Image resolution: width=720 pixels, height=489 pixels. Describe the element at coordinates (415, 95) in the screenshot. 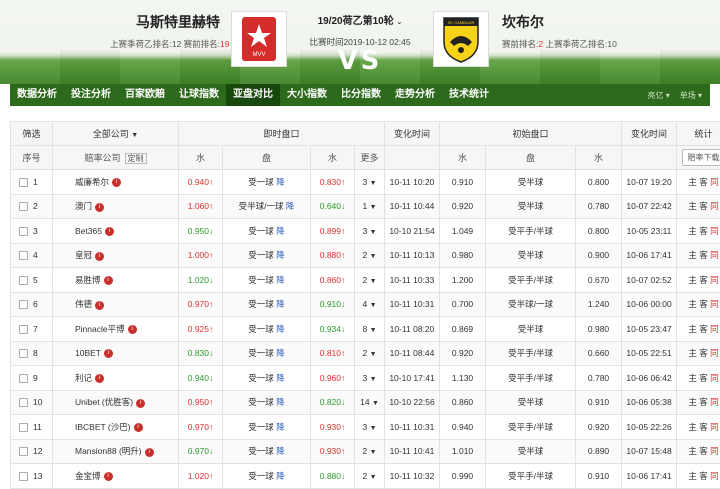

I see `tab-trend: 走势分析` at that location.